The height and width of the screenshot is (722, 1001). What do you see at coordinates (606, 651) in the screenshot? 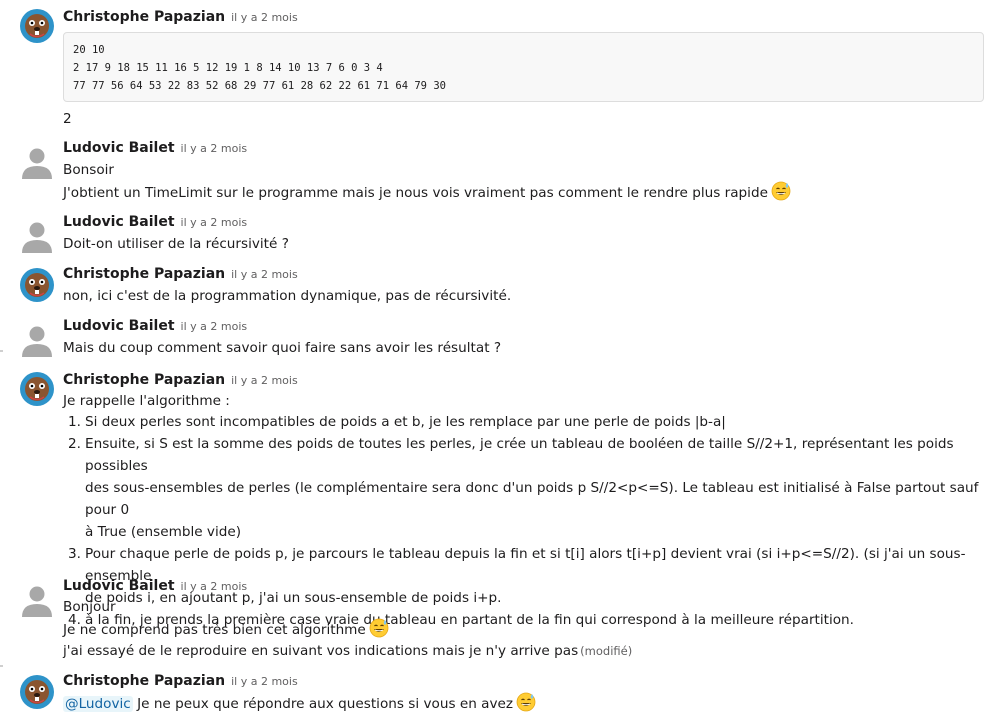
I see `edited-label: (modifié)` at bounding box center [606, 651].